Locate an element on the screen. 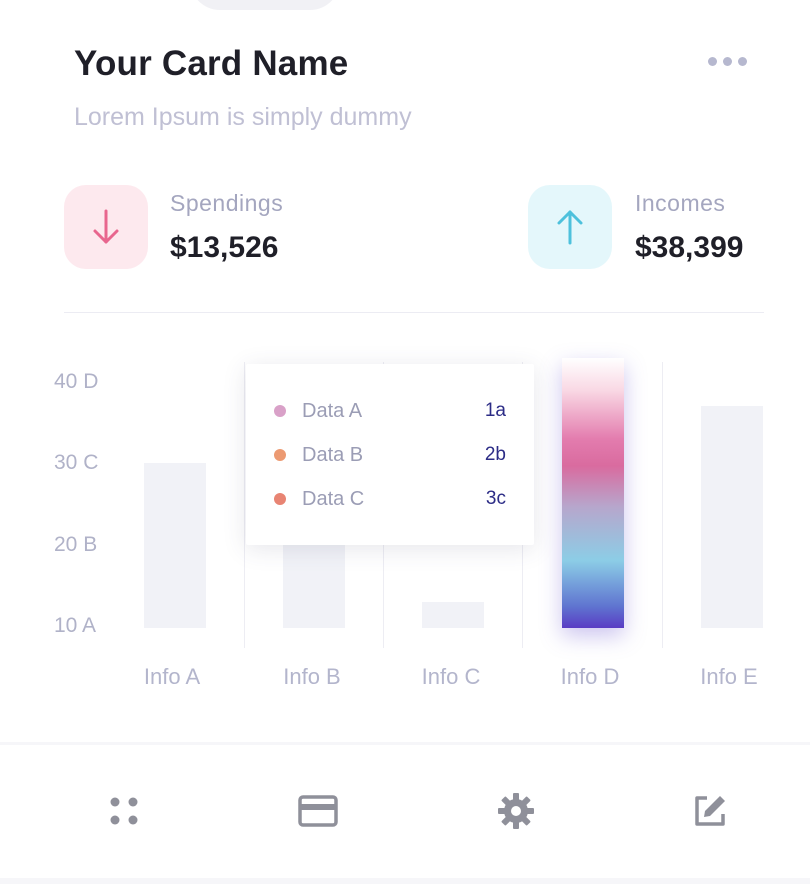 Image resolution: width=810 pixels, height=884 pixels. tooltip-row: Data B 2b is located at coordinates (390, 455).